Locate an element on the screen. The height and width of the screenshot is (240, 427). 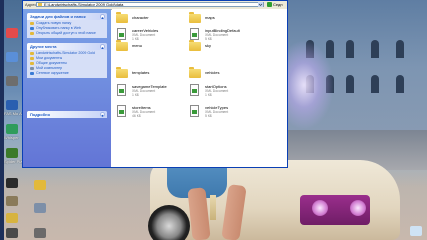
address-folder-icon is located at coordinates (40, 4).